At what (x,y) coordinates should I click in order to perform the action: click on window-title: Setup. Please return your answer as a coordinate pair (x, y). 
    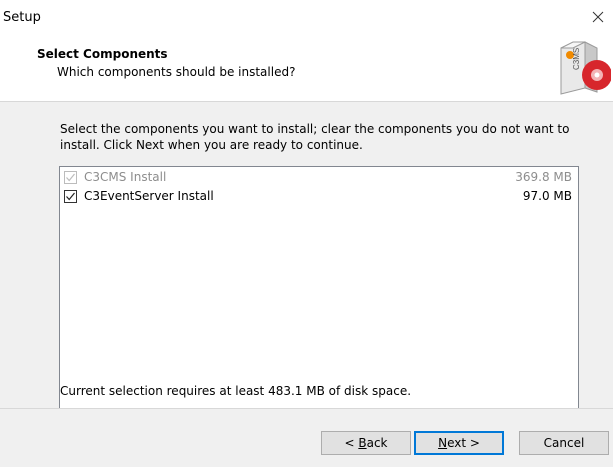
    Looking at the image, I should click on (22, 17).